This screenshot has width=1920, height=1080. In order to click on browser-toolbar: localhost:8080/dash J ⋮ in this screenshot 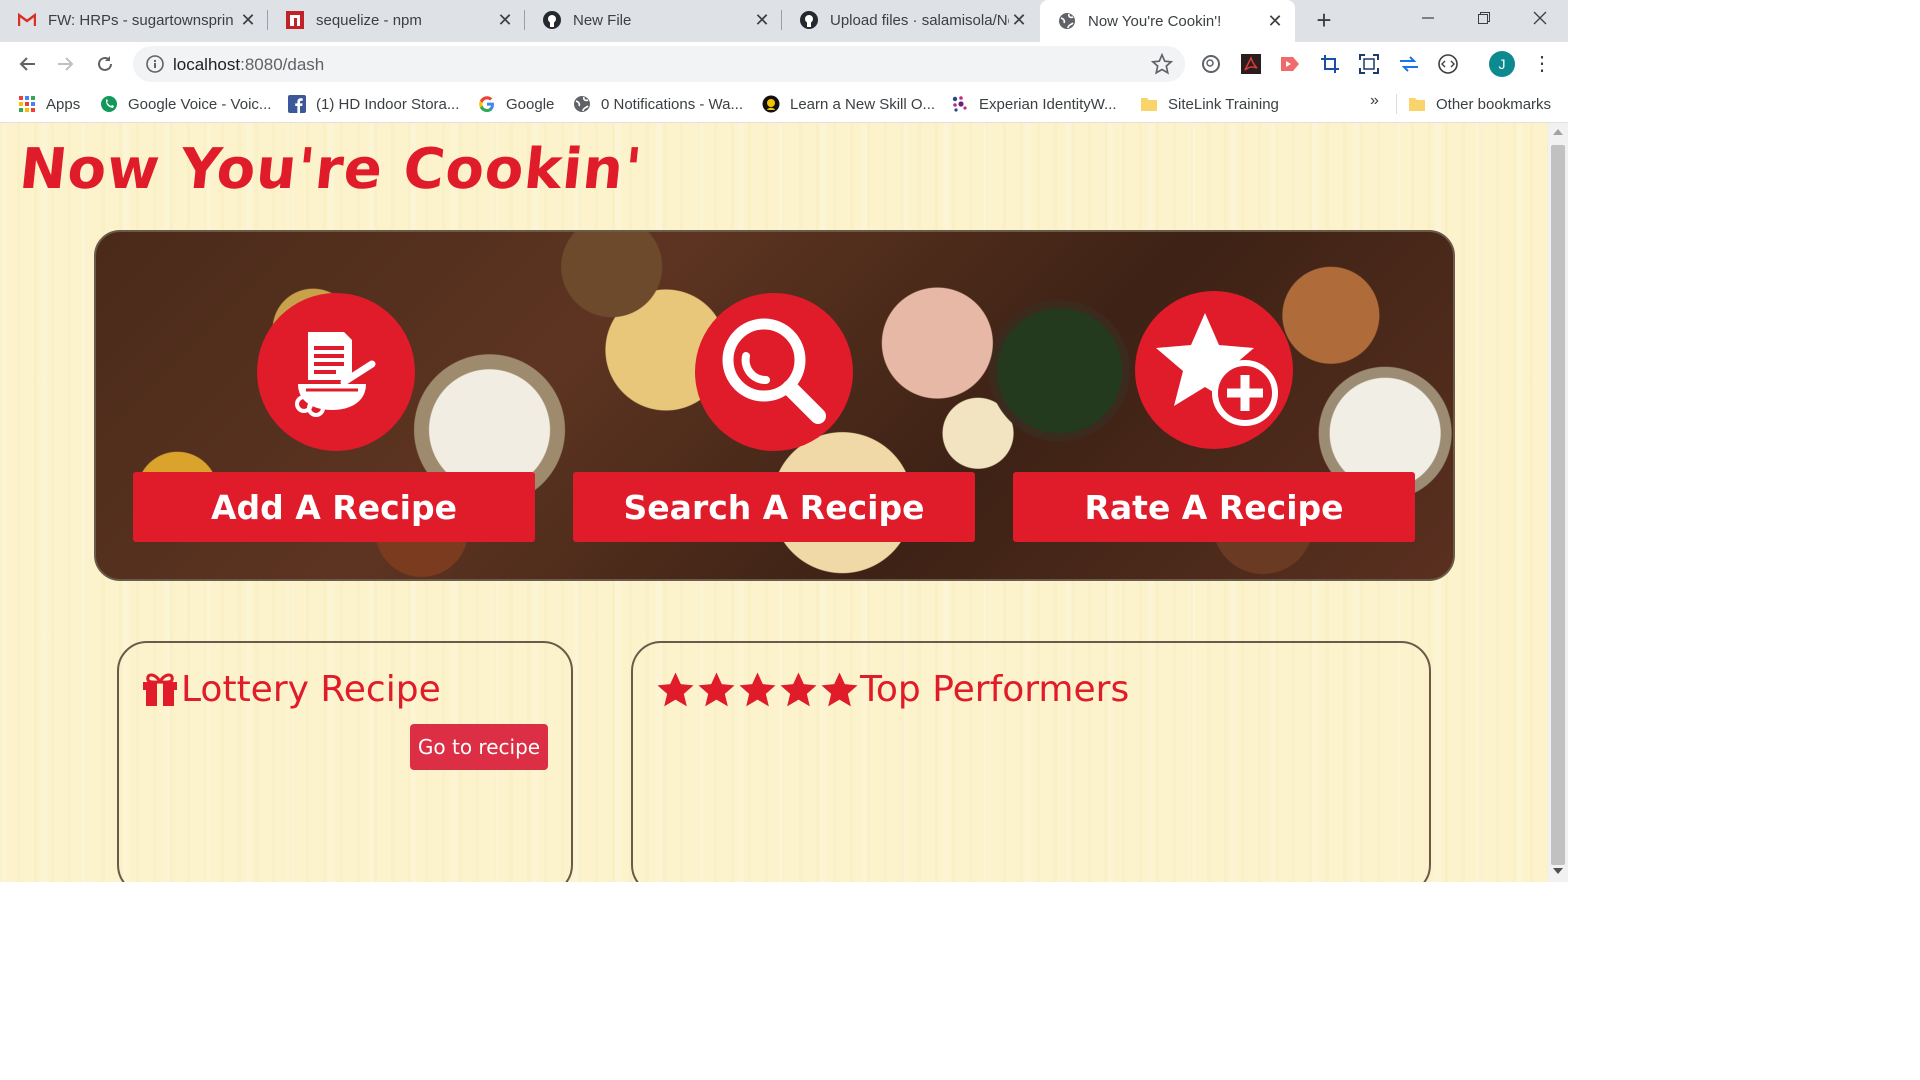, I will do `click(784, 64)`.